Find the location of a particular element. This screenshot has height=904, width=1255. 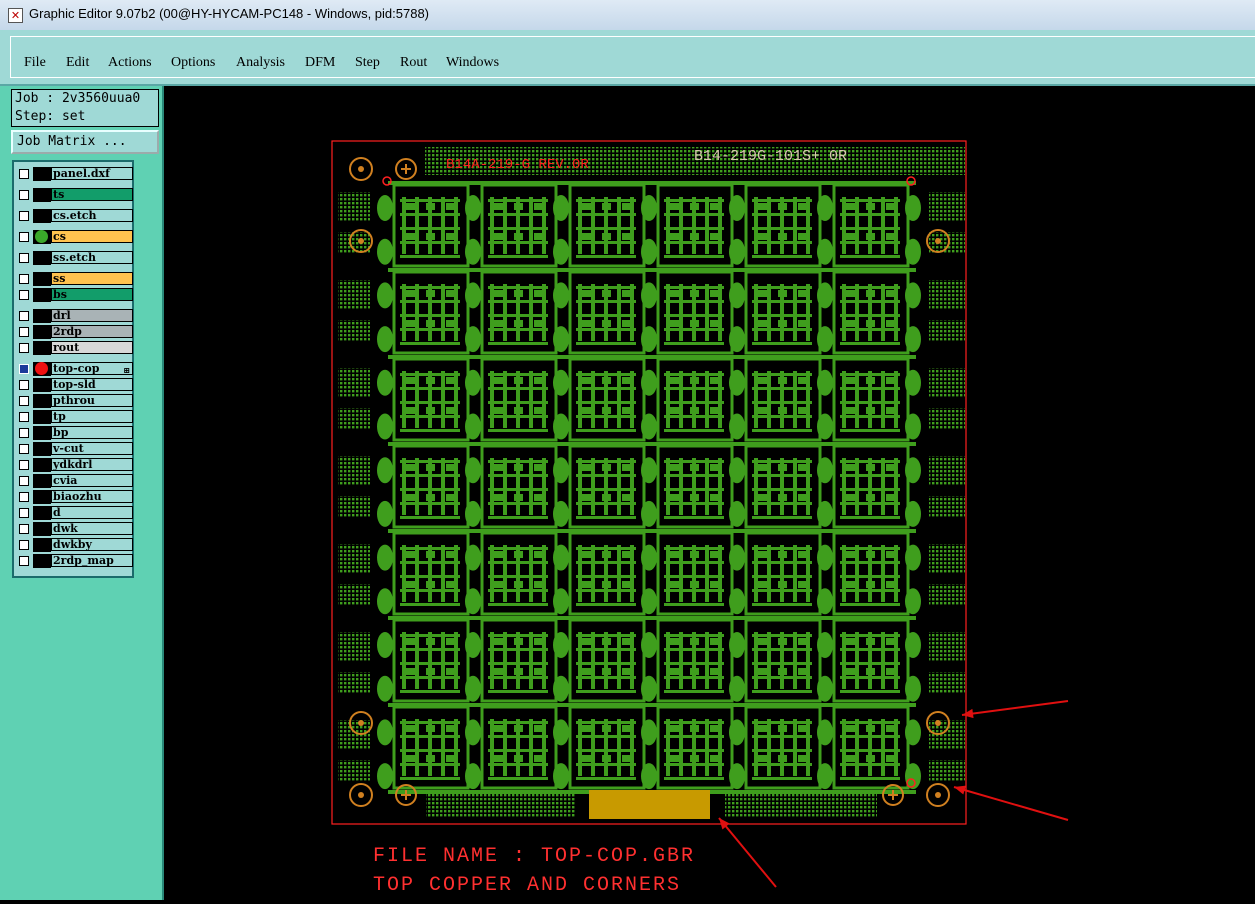

layer-row-pthrou: pthrou is located at coordinates (75, 401).